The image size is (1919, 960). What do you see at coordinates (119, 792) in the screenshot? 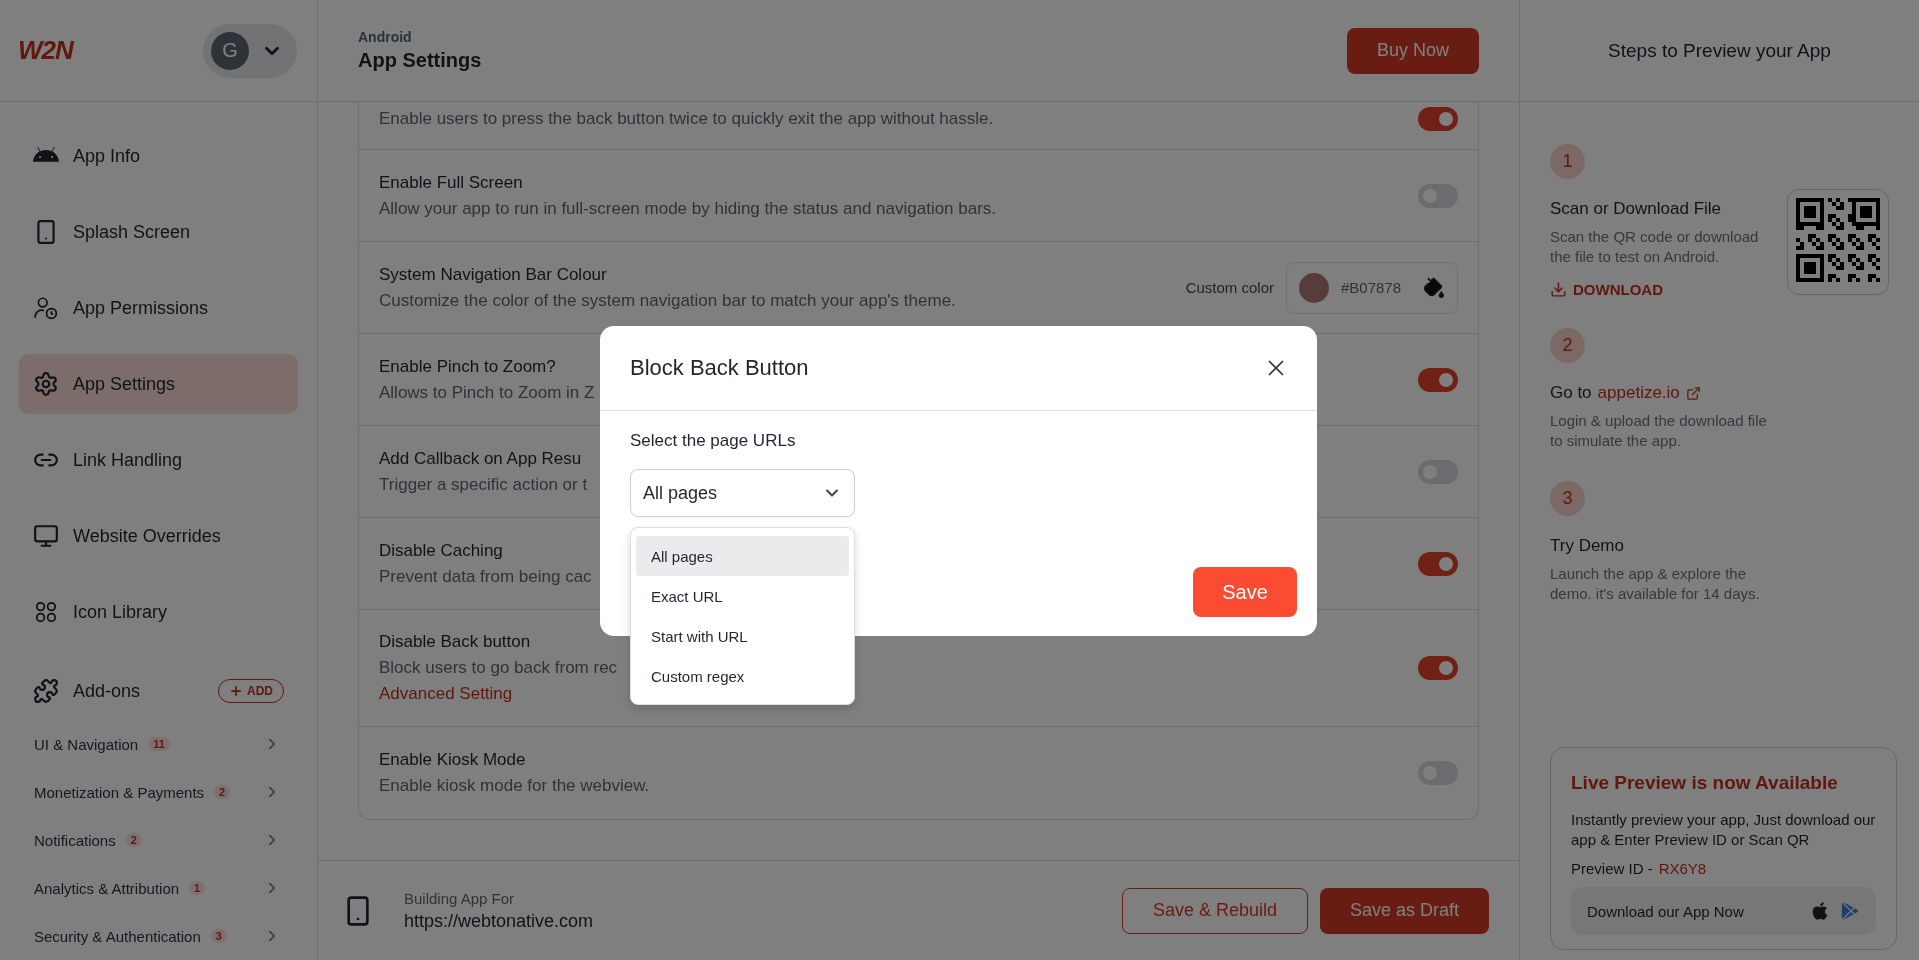
I see `group-label: Monetization & Payments` at bounding box center [119, 792].